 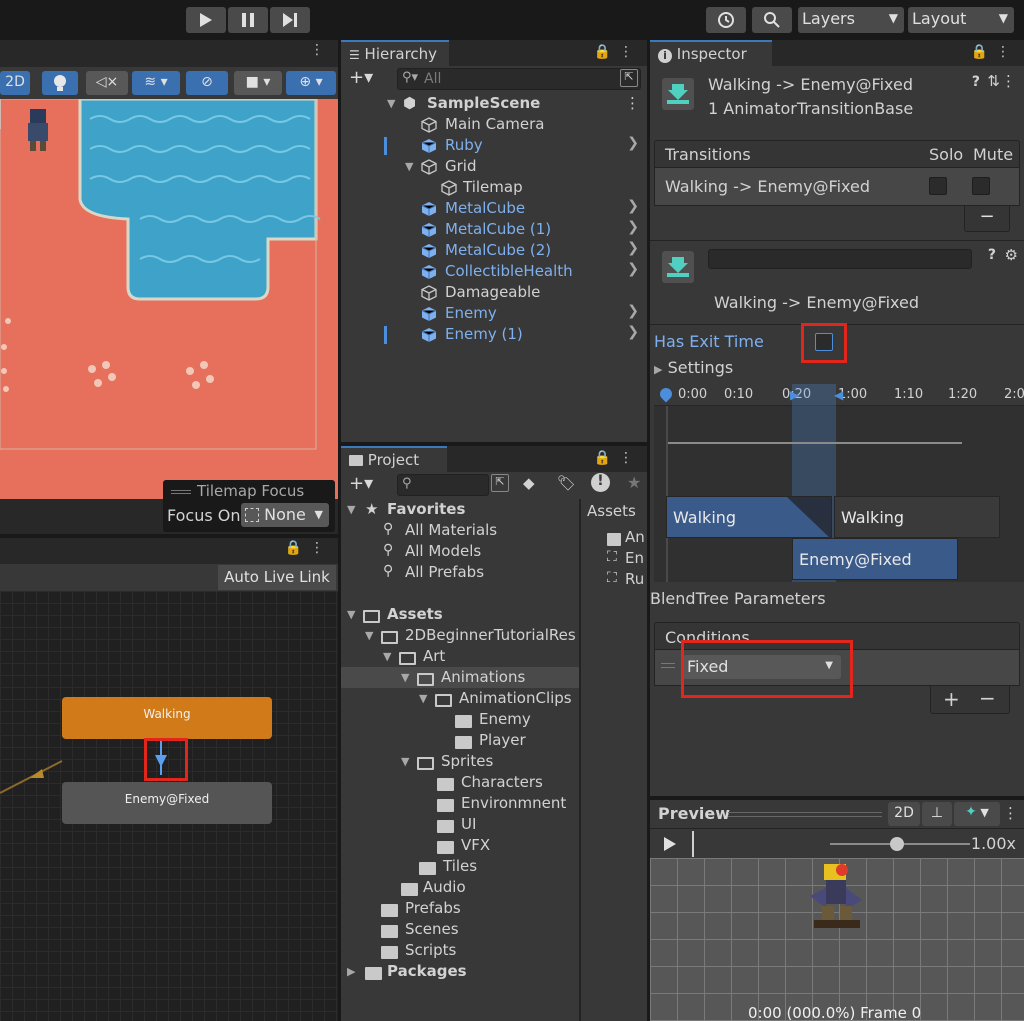 What do you see at coordinates (951, 699) in the screenshot?
I see `add-condition-button: +` at bounding box center [951, 699].